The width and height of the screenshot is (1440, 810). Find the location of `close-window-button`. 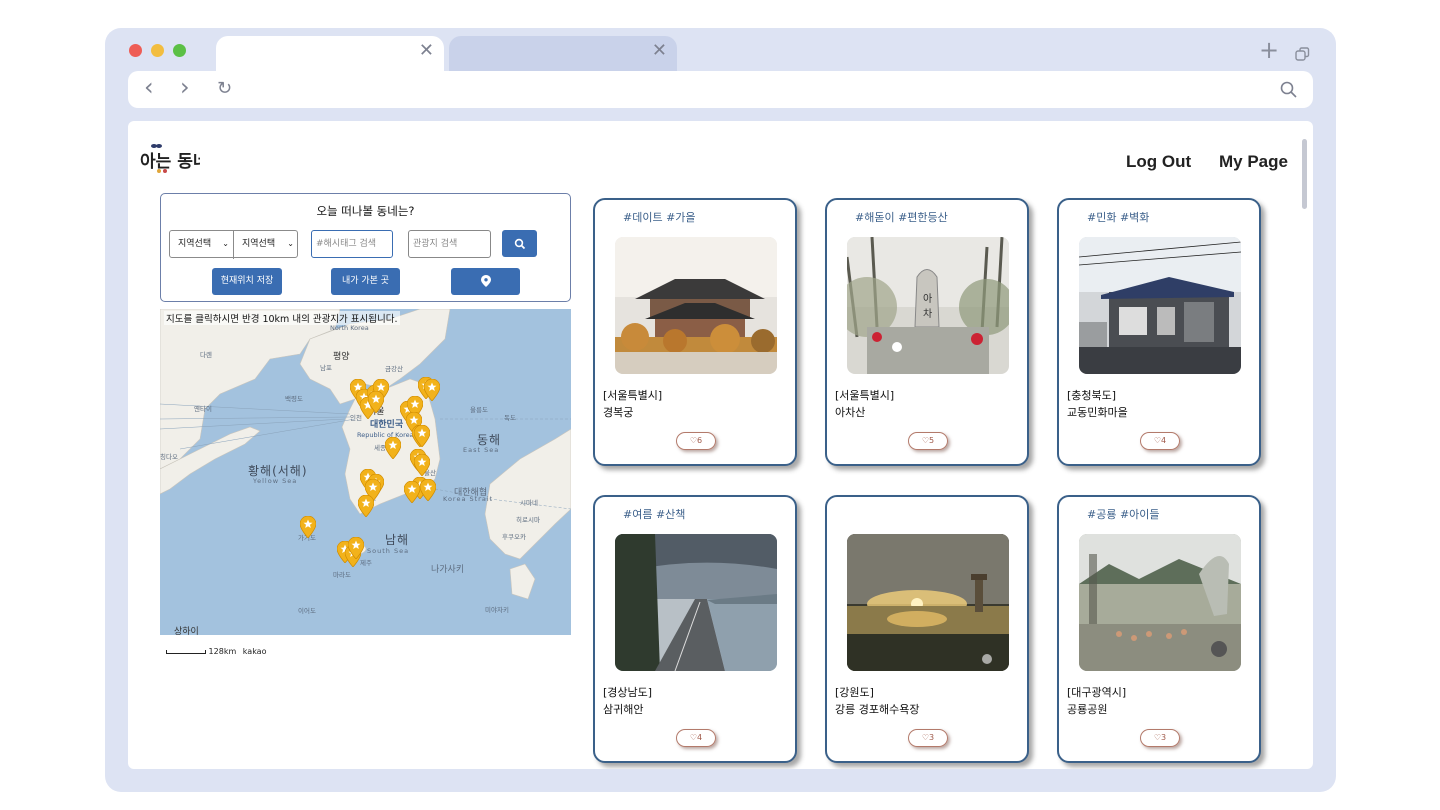

close-window-button is located at coordinates (135, 50).